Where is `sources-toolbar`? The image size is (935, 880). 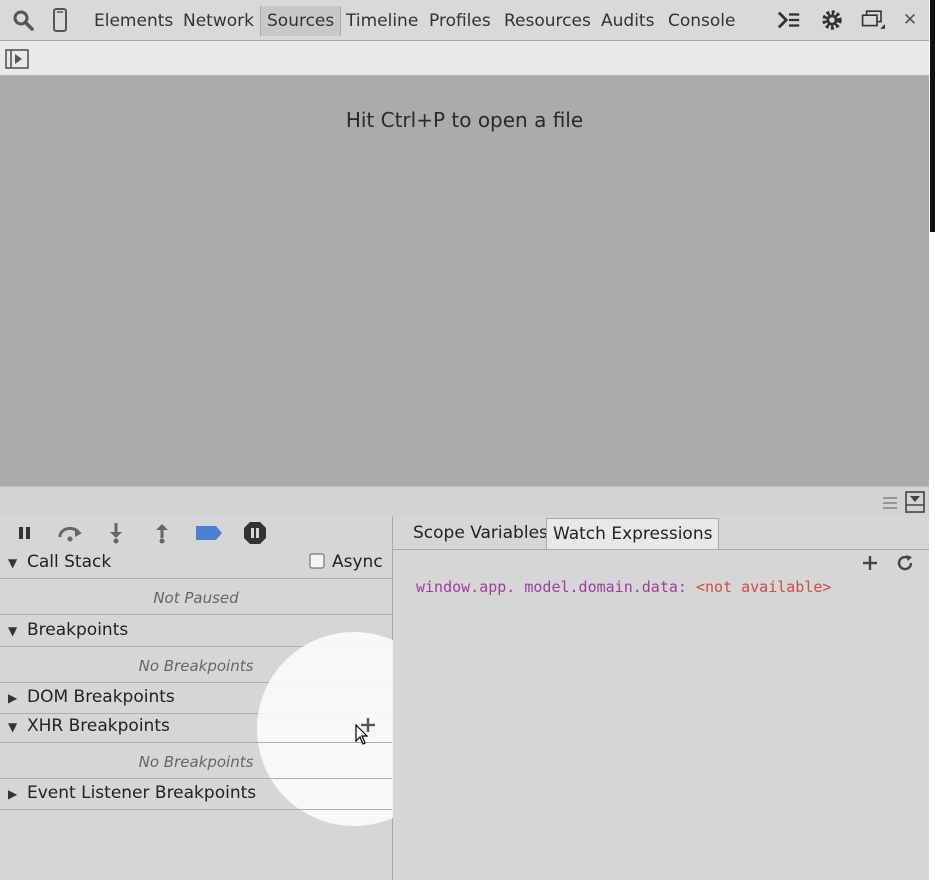 sources-toolbar is located at coordinates (464, 58).